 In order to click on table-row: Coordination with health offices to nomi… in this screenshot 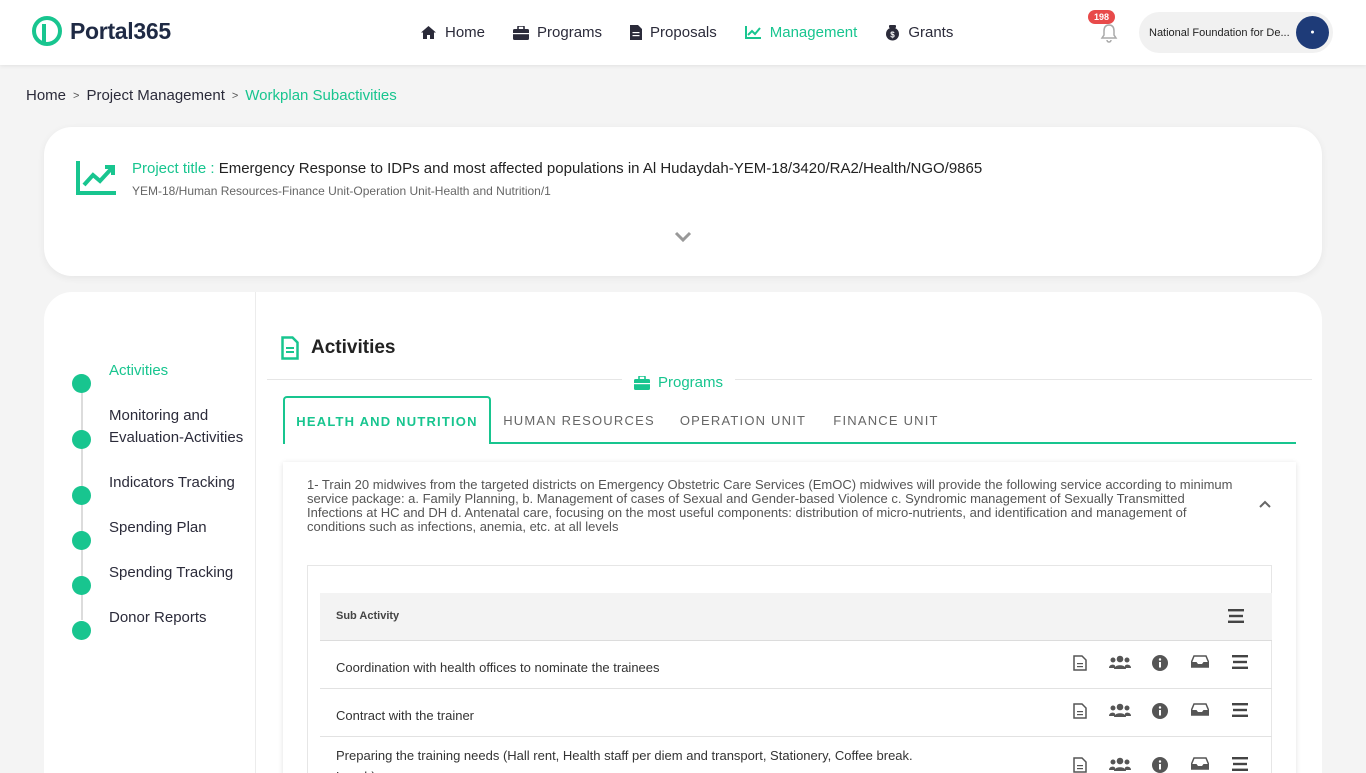, I will do `click(796, 665)`.